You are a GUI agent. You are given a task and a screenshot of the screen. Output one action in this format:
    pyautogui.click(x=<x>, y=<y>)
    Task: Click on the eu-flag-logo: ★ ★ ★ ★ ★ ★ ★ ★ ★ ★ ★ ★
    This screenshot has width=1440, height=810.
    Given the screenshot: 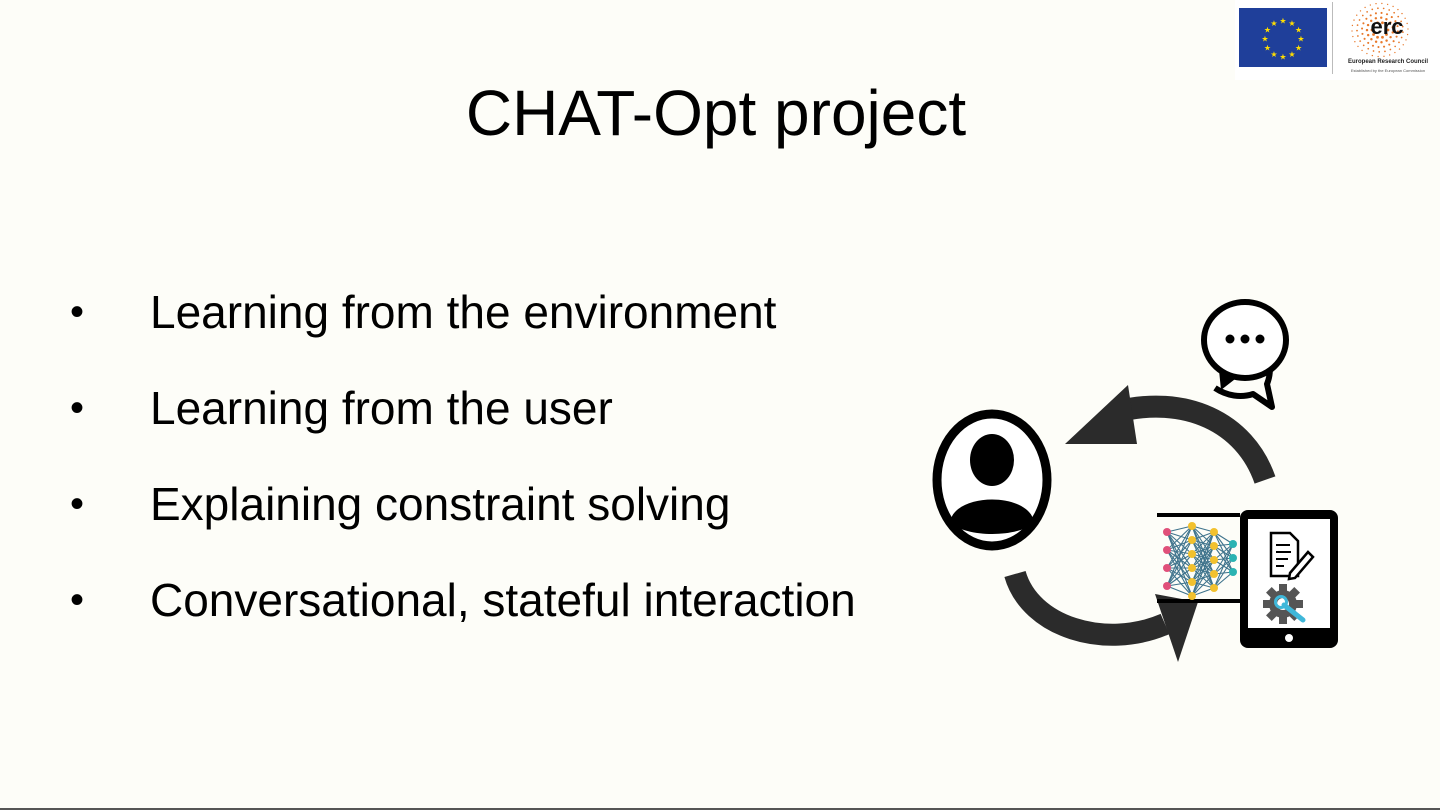 What is the action you would take?
    pyautogui.click(x=1283, y=37)
    